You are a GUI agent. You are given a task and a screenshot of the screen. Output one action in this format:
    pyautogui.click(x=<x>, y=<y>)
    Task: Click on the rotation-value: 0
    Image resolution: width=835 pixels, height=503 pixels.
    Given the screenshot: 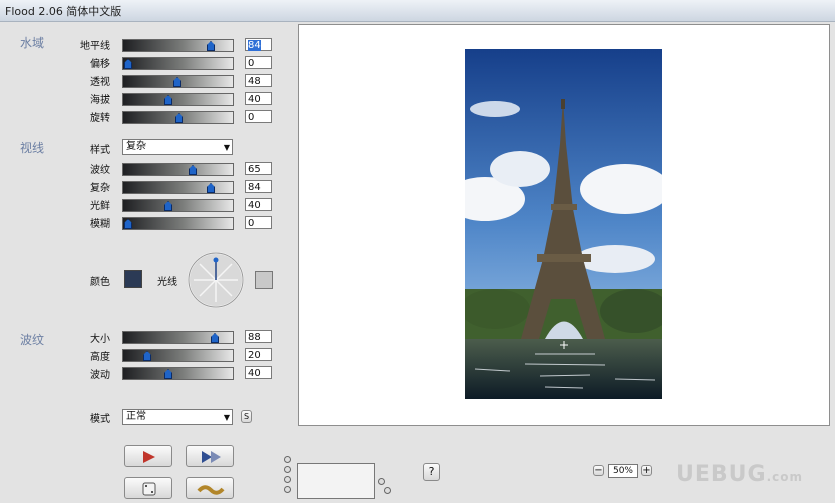 What is the action you would take?
    pyautogui.click(x=258, y=116)
    